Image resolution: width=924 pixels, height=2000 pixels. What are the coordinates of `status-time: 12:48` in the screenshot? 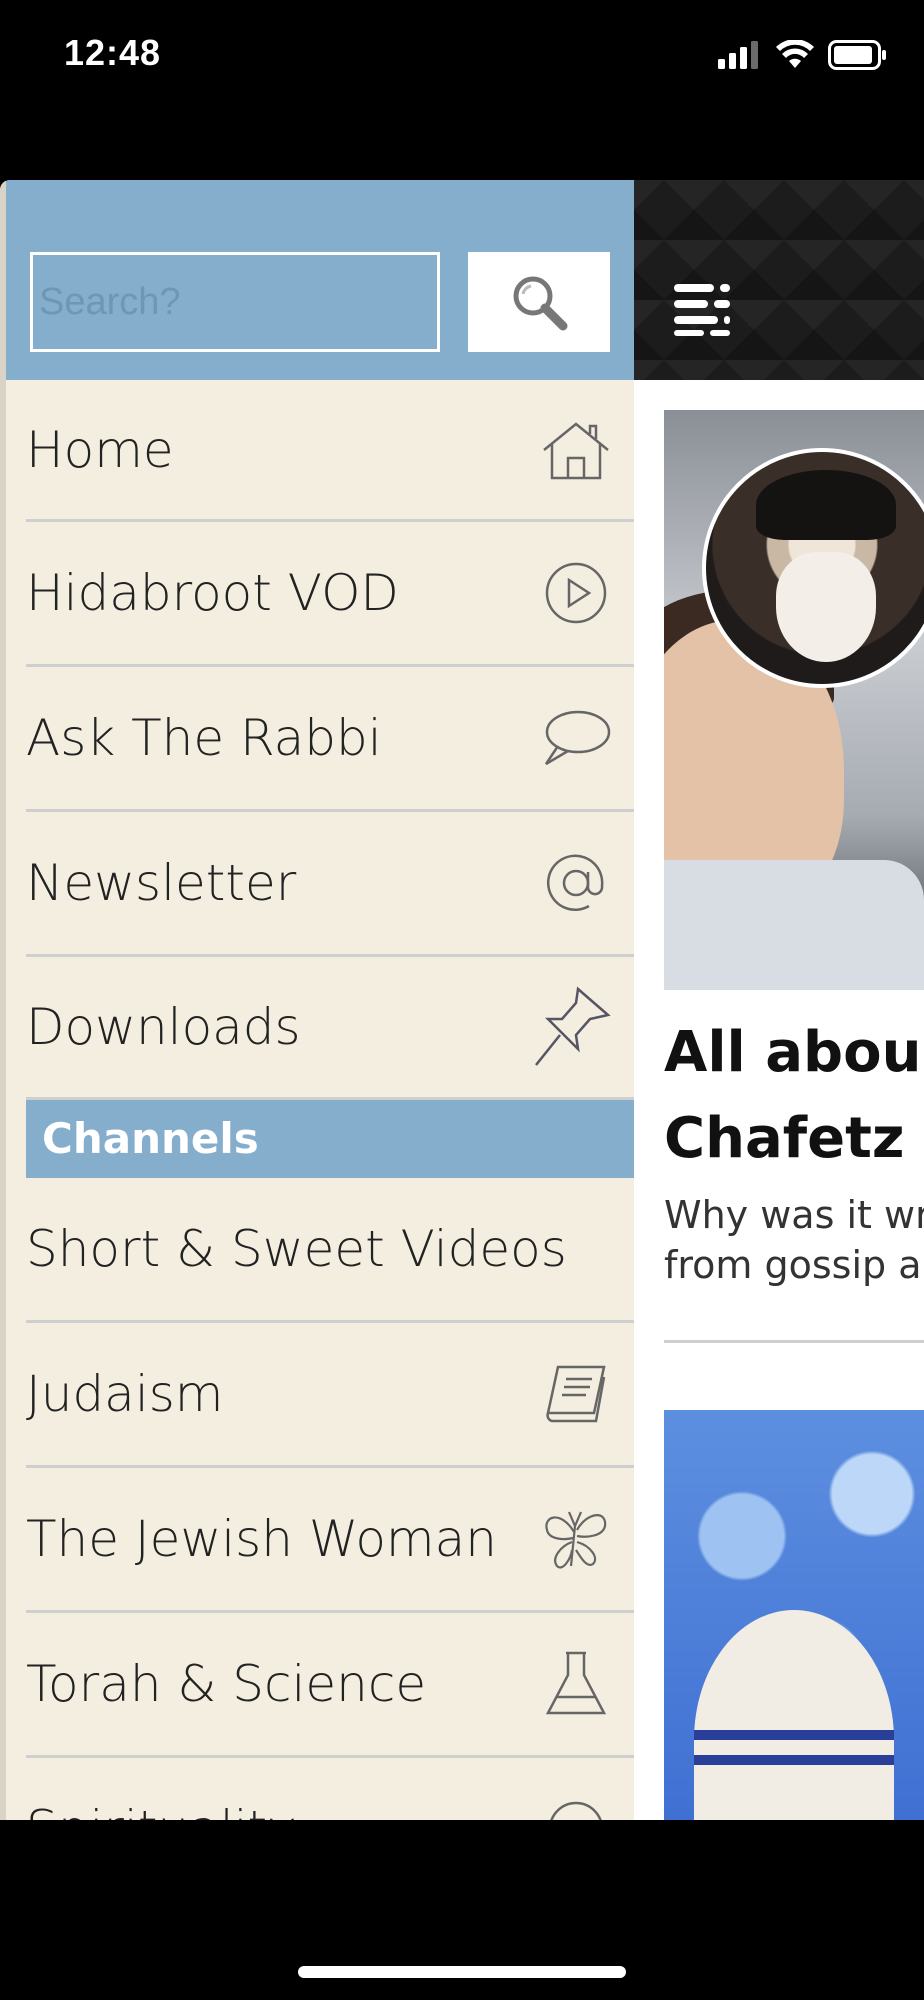 It's located at (113, 52).